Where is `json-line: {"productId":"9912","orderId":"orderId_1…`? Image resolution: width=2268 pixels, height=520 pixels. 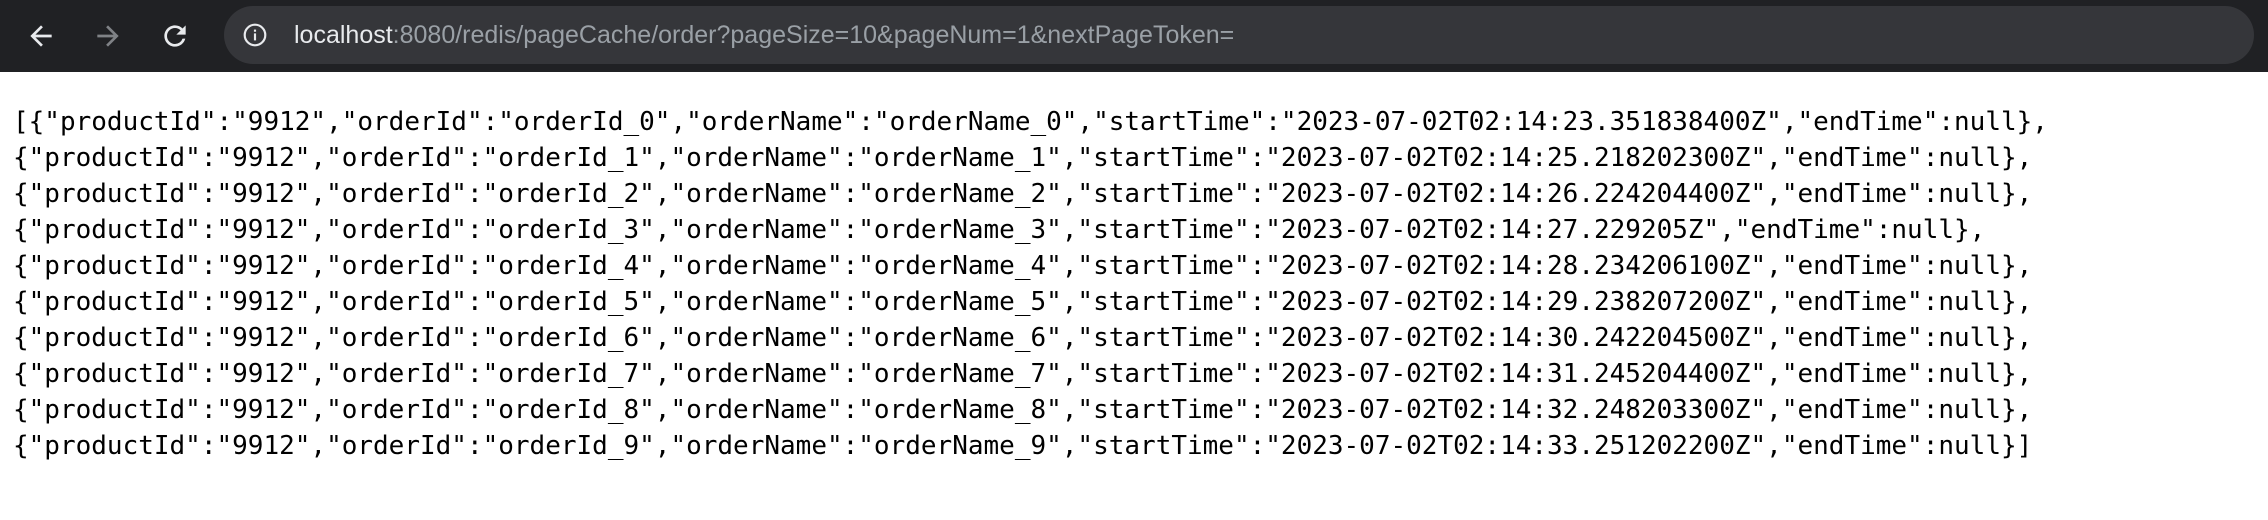
json-line: {"productId":"9912","orderId":"orderId_1… is located at coordinates (1023, 158).